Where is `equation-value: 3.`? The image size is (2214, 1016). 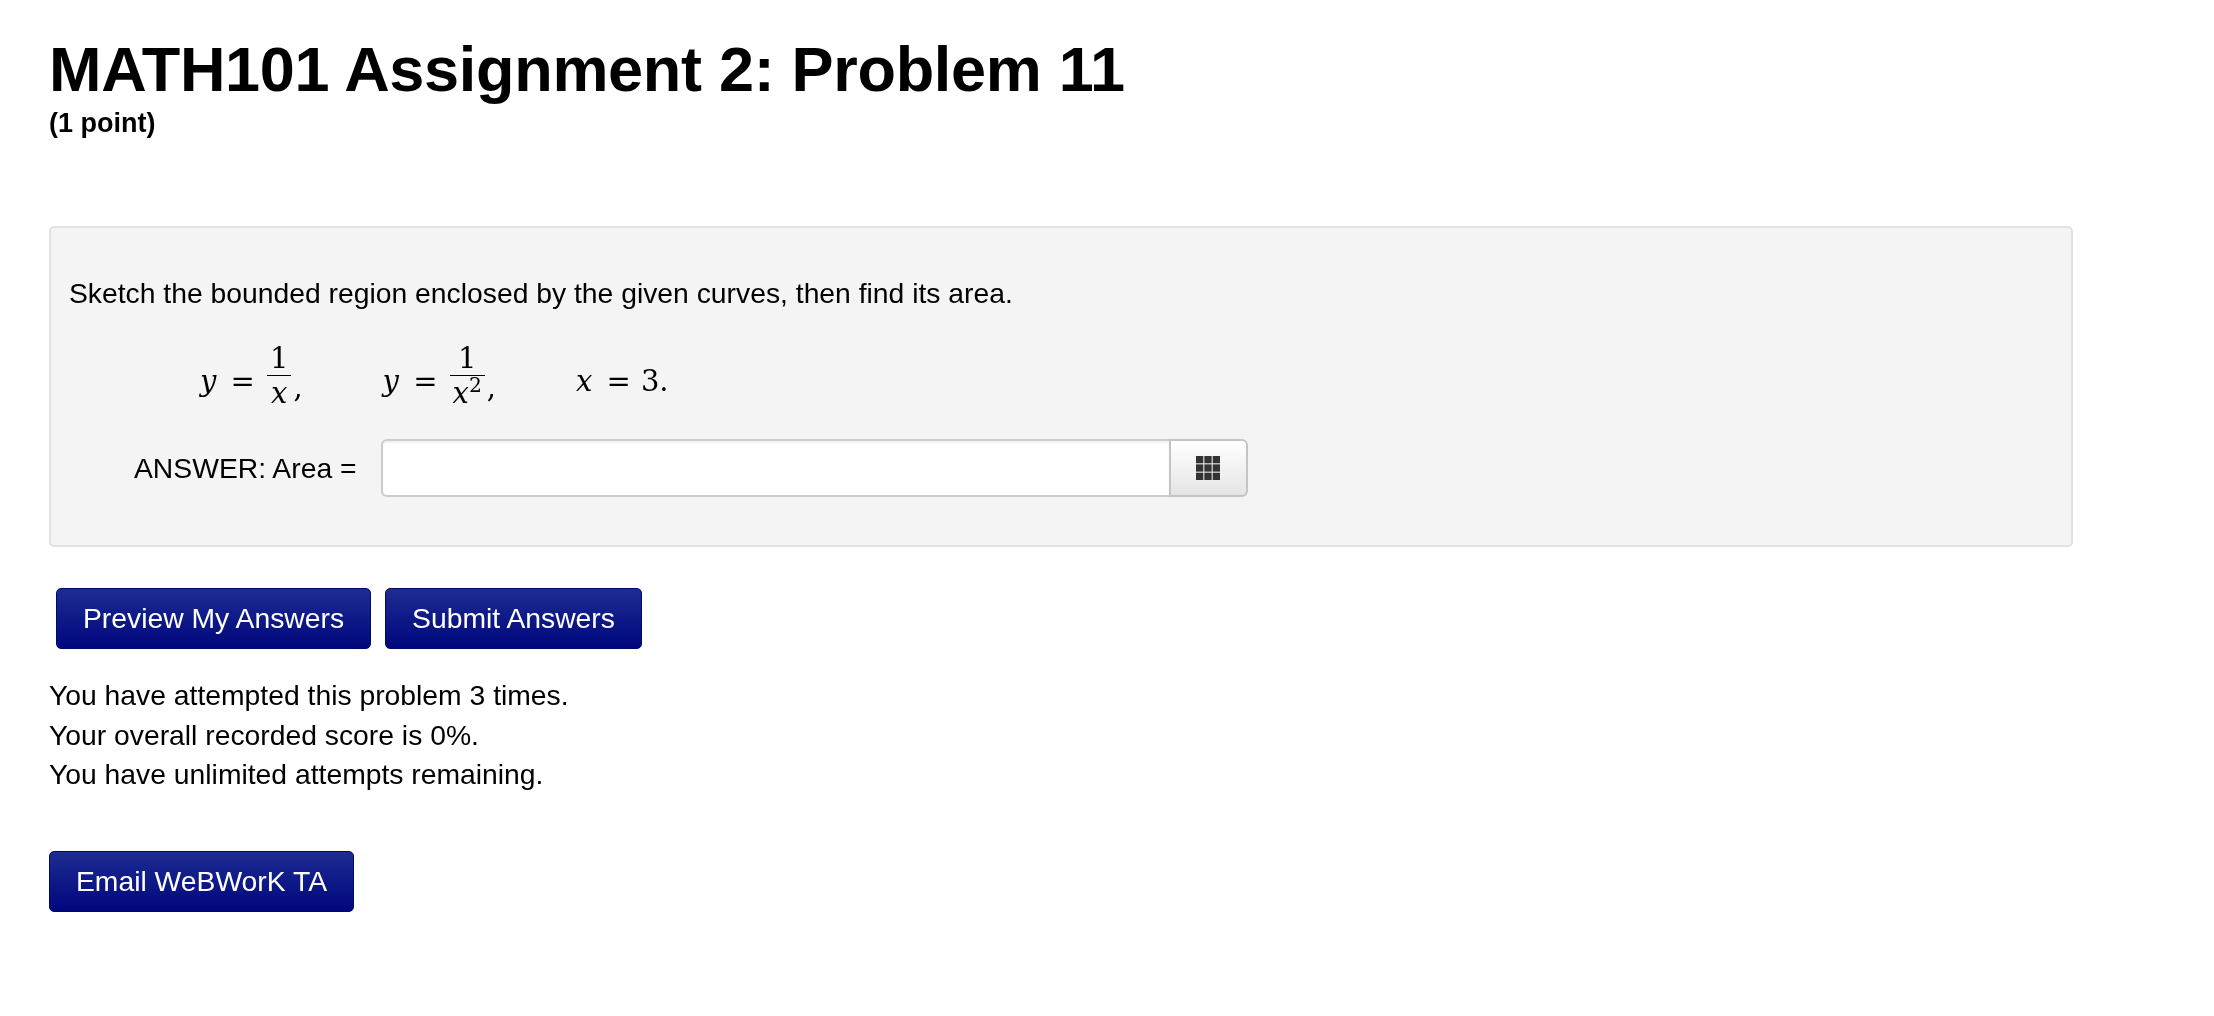
equation-value: 3. is located at coordinates (654, 380).